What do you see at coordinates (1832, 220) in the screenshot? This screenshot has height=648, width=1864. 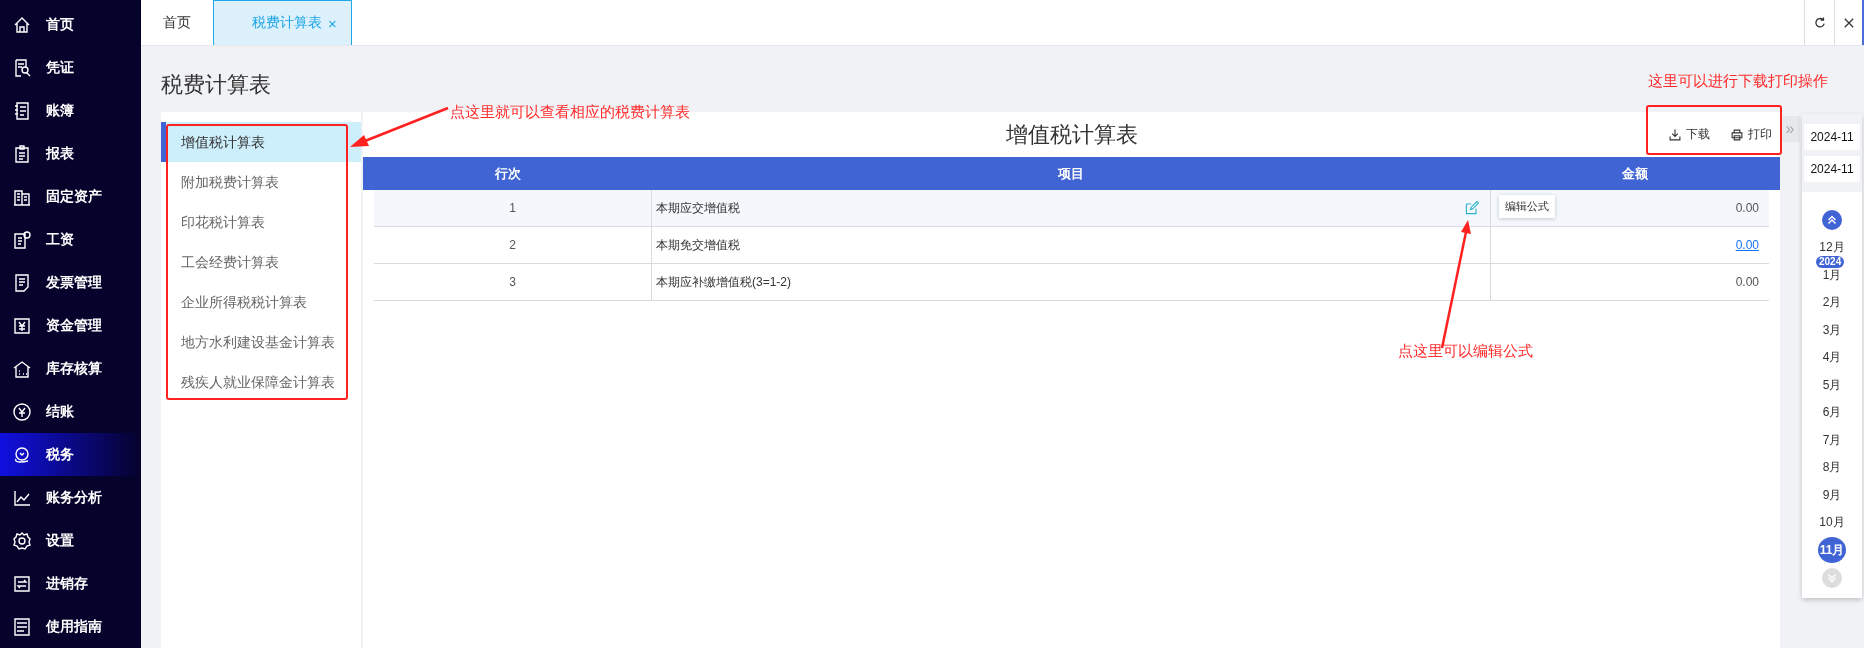 I see `scroll-up-button` at bounding box center [1832, 220].